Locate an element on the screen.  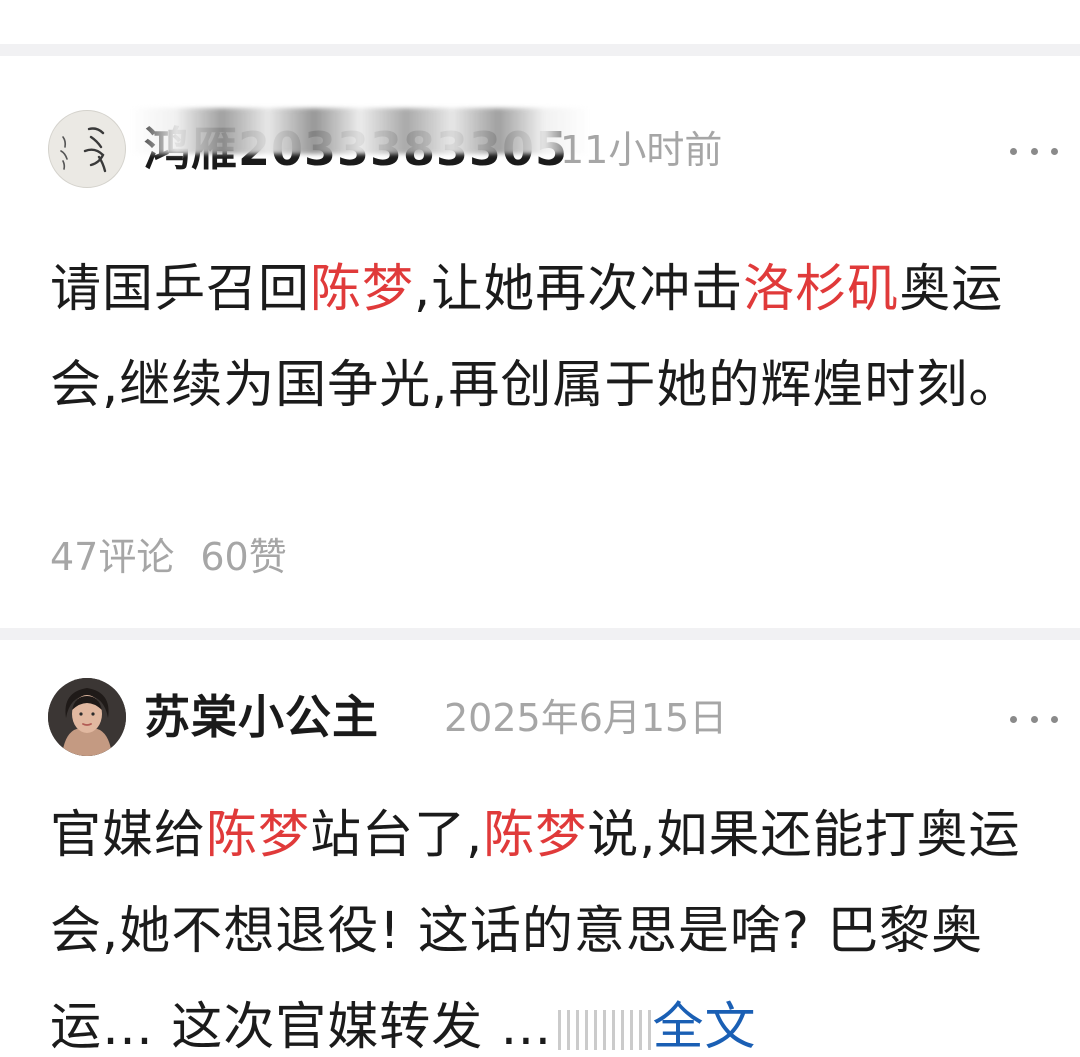
post-header: 苏棠小公主 2025年6月15日 is located at coordinates (553, 718).